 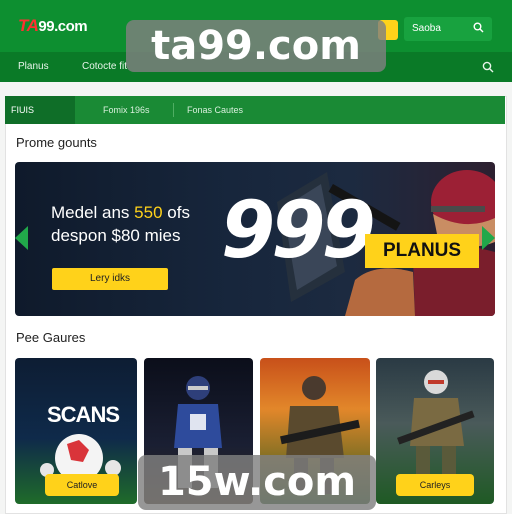 What do you see at coordinates (63, 26) in the screenshot?
I see `logo-text: 99.com` at bounding box center [63, 26].